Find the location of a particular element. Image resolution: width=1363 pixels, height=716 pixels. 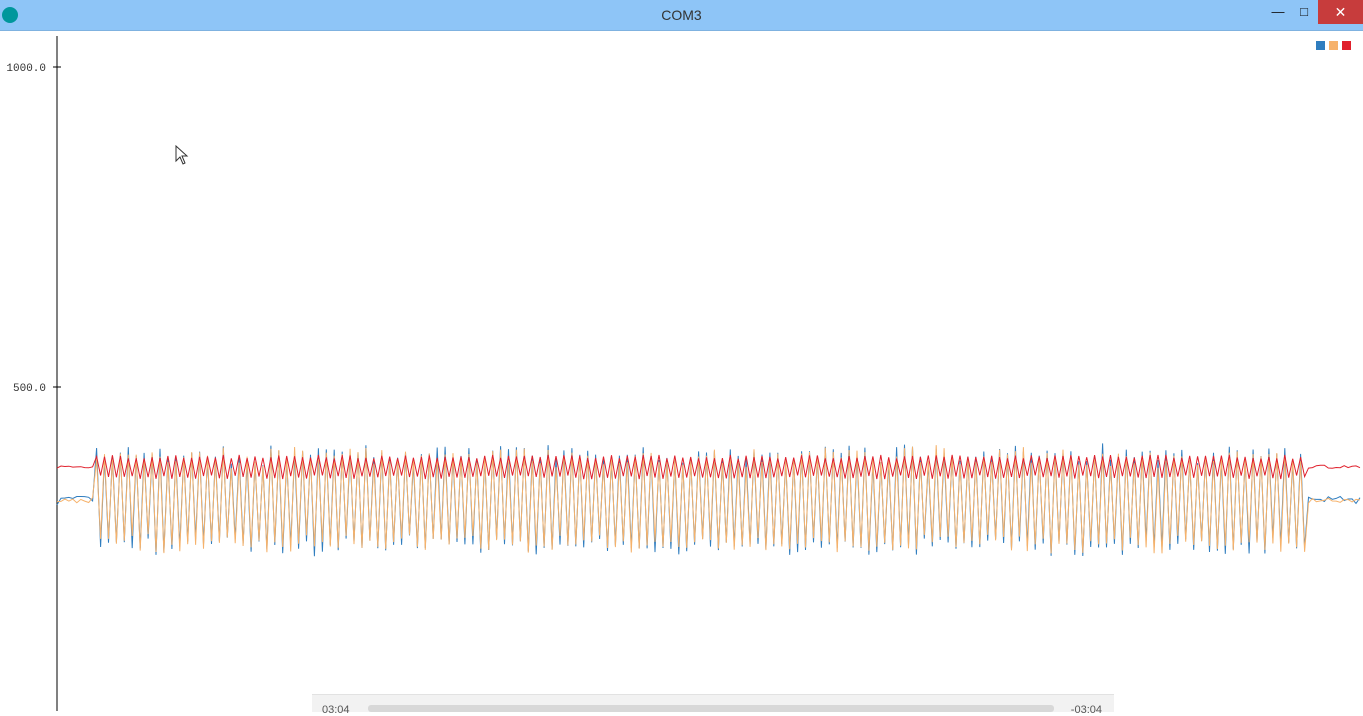

mouse-cursor-icon is located at coordinates (182, 155).